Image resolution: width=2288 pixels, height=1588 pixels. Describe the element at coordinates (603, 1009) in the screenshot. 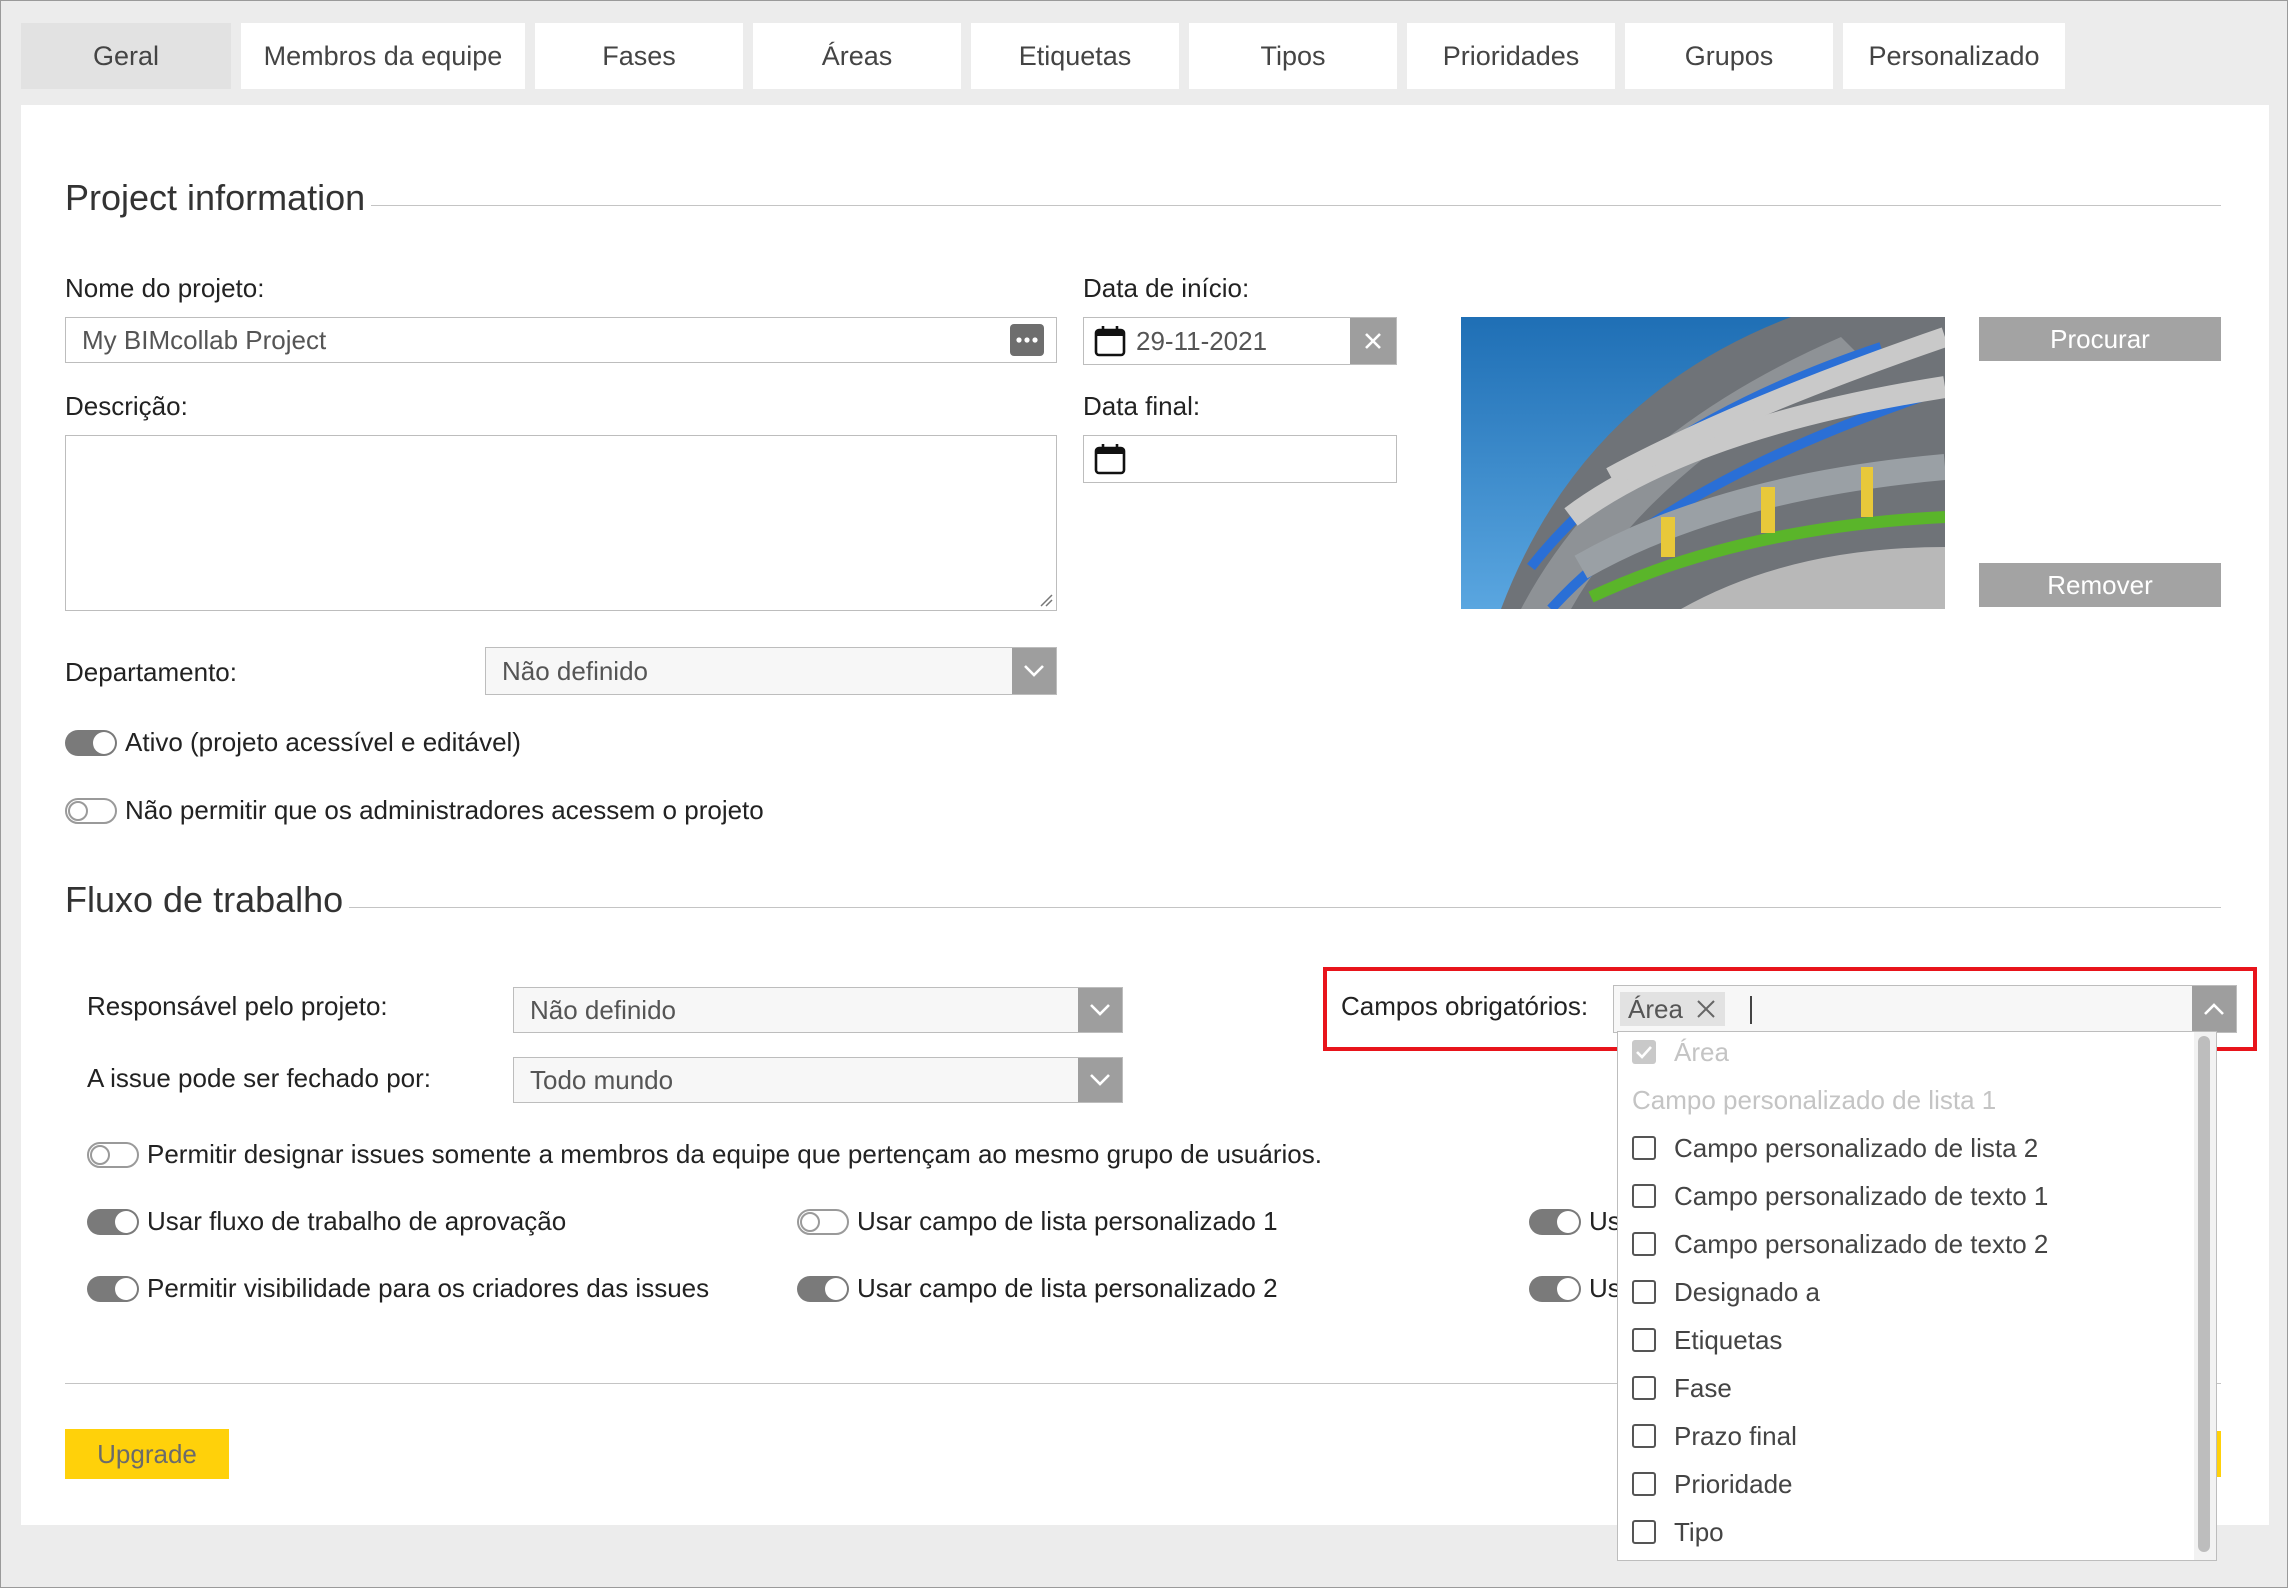

I see `responsible-value: Não definido` at that location.